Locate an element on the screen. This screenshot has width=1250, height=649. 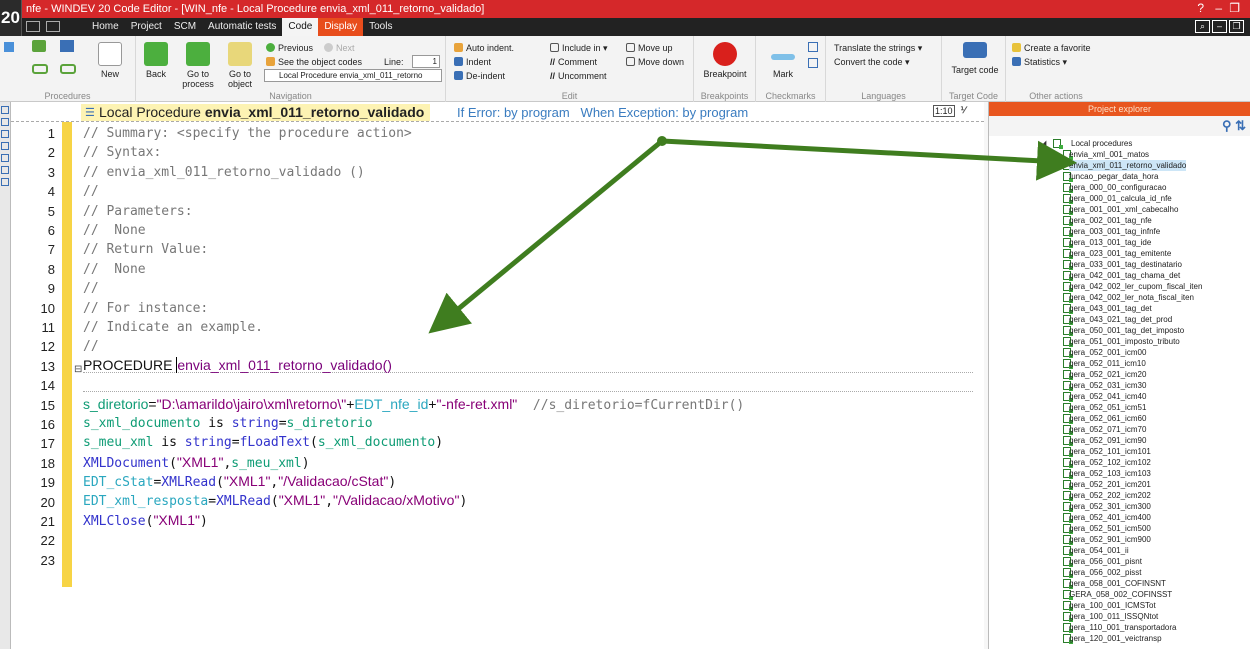
comment-line: // Parameters: is located at coordinates (138, 211).